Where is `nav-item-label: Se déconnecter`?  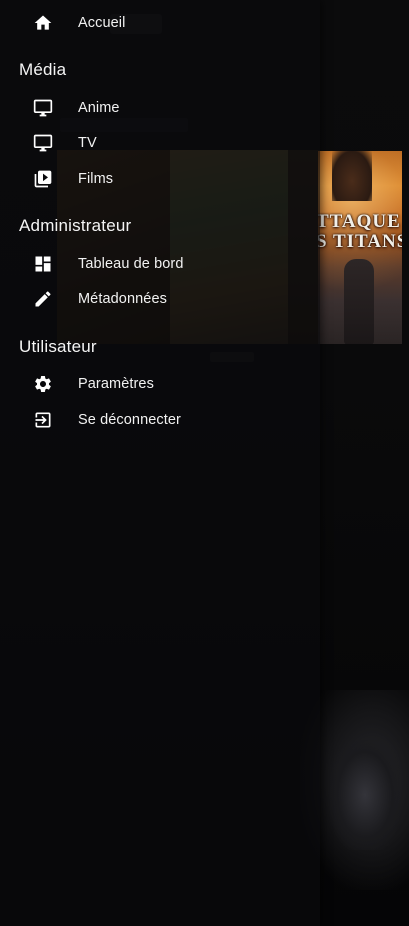
nav-item-label: Se déconnecter is located at coordinates (129, 420).